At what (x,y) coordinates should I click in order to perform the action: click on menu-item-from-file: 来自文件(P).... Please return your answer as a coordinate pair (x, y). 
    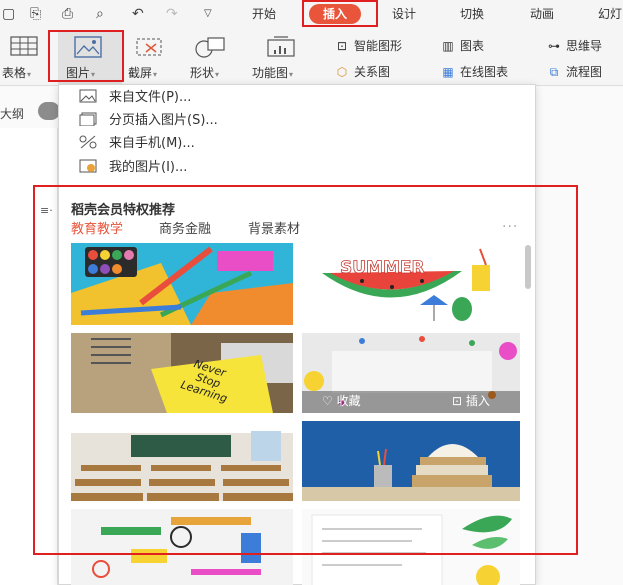
    Looking at the image, I should click on (135, 98).